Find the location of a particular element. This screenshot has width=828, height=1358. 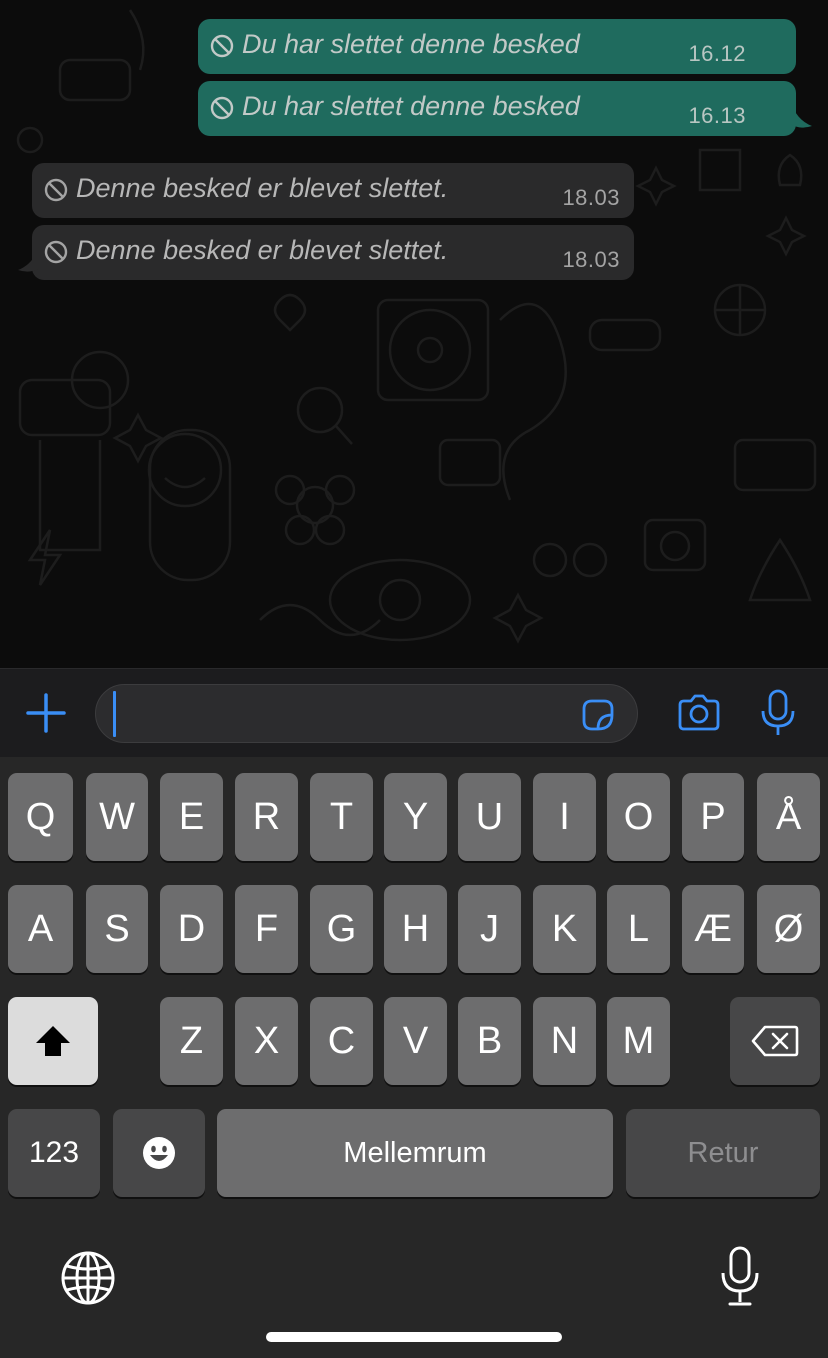

key-i: I is located at coordinates (564, 817).